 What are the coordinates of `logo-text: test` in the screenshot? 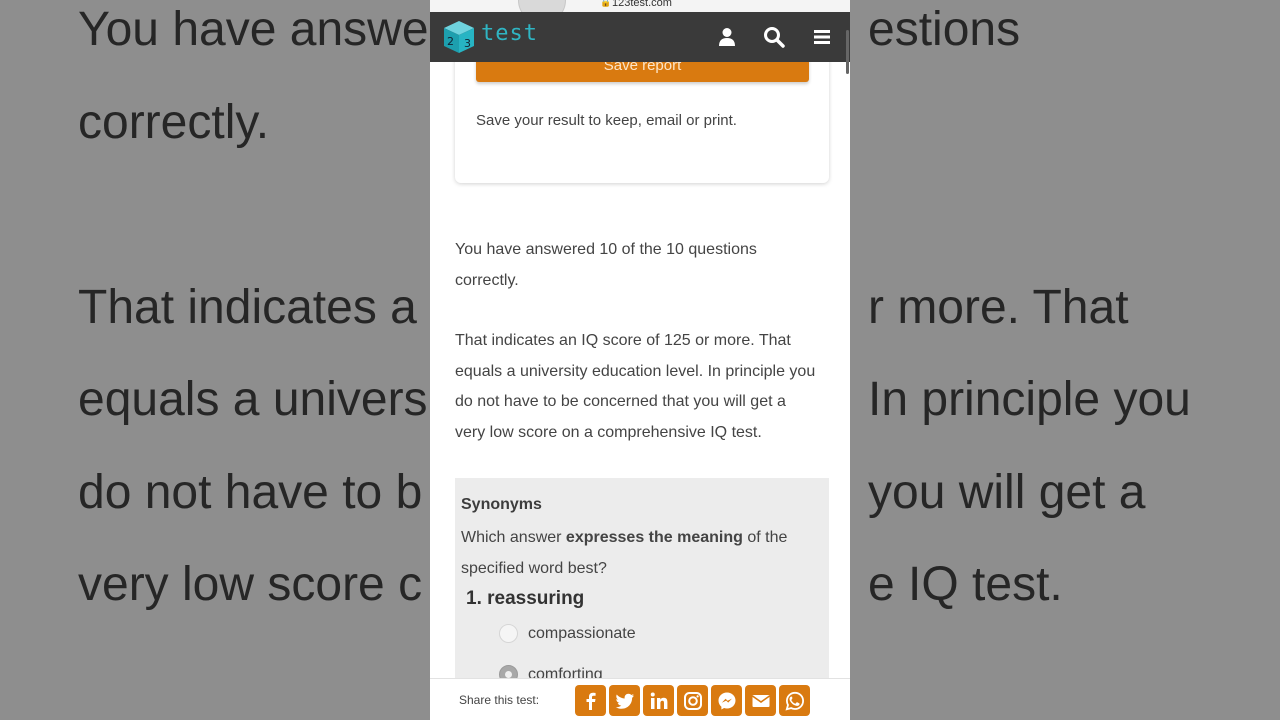 It's located at (509, 33).